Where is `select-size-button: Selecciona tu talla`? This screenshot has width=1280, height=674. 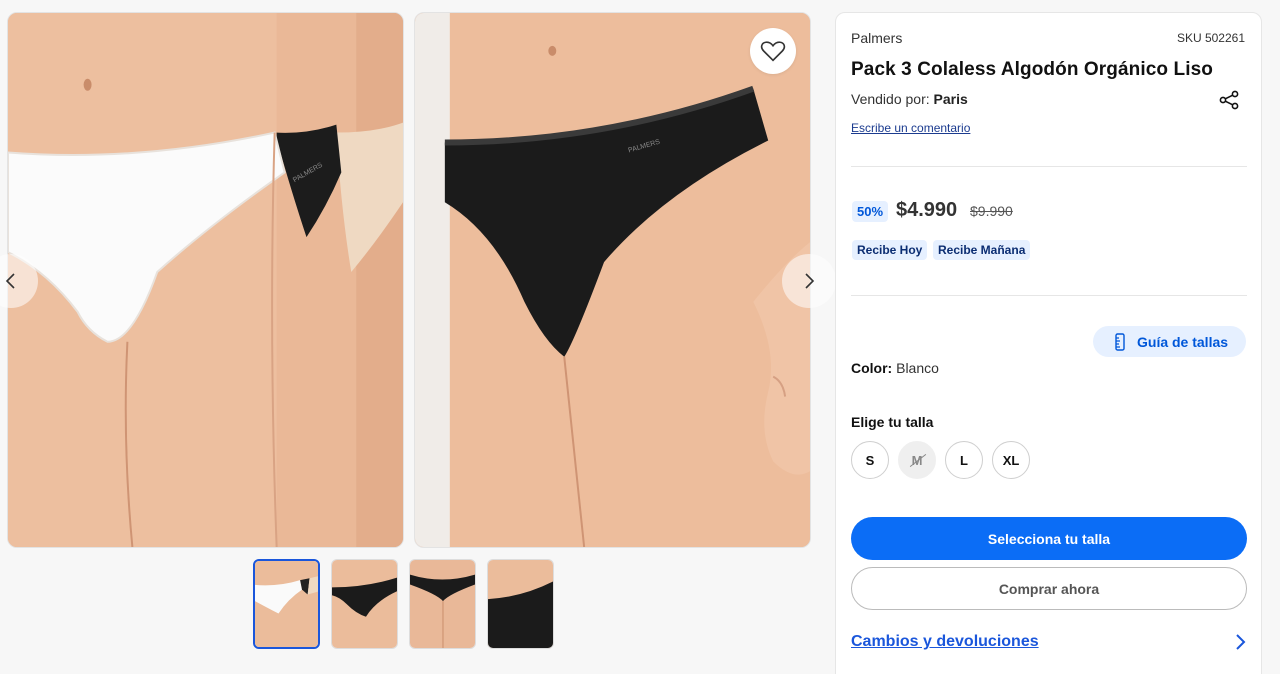 select-size-button: Selecciona tu talla is located at coordinates (1049, 538).